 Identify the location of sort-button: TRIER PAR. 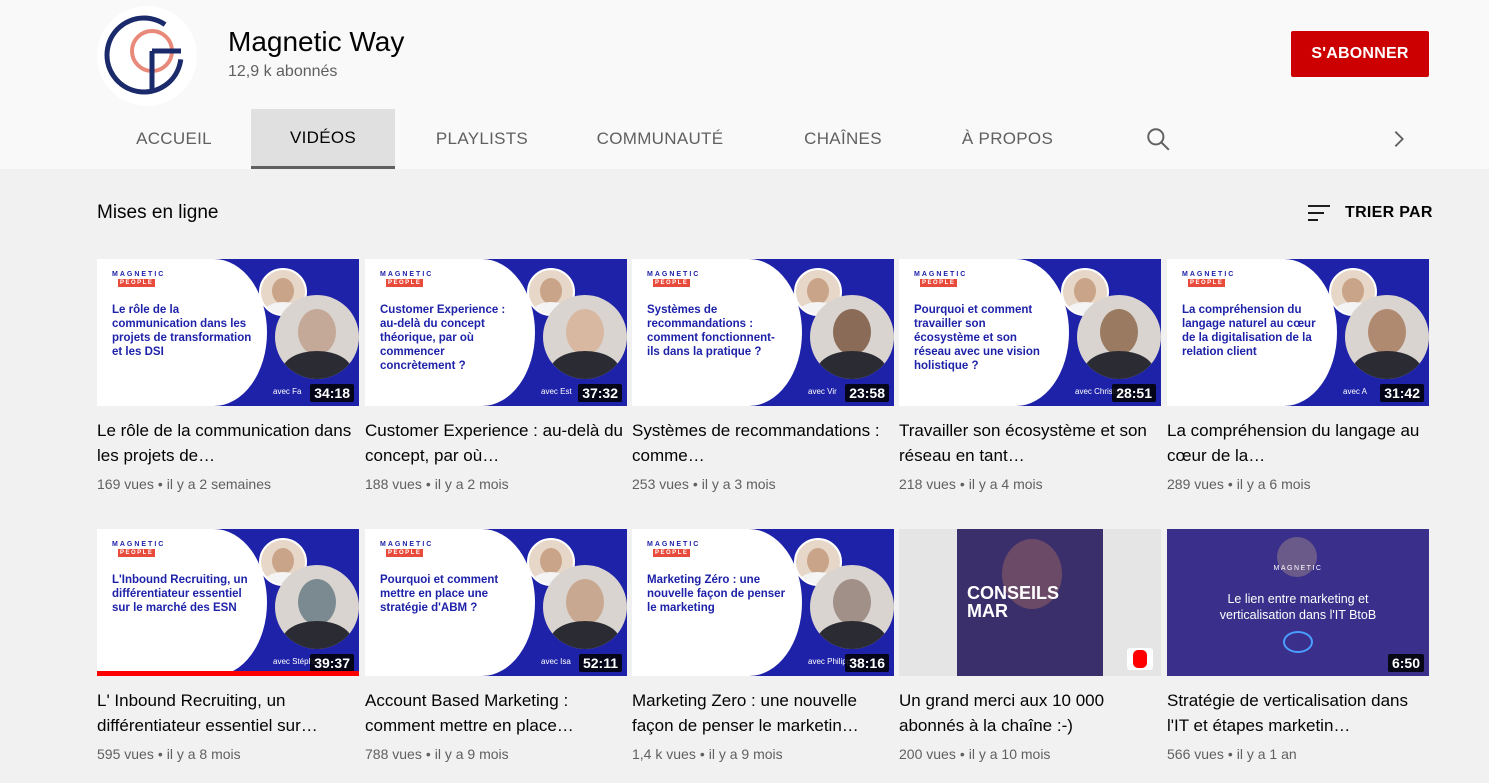
(1370, 213).